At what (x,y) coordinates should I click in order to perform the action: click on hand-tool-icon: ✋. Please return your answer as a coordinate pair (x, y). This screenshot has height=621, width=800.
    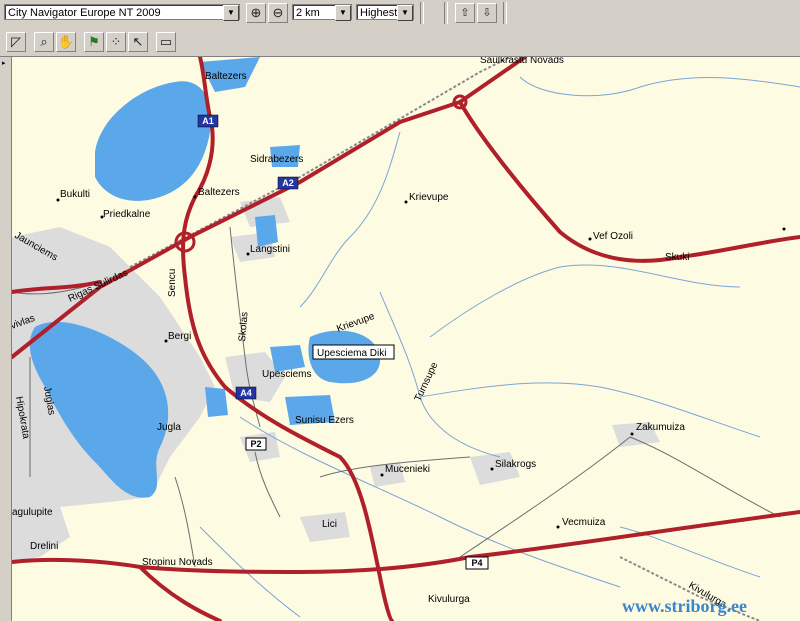
    Looking at the image, I should click on (66, 41).